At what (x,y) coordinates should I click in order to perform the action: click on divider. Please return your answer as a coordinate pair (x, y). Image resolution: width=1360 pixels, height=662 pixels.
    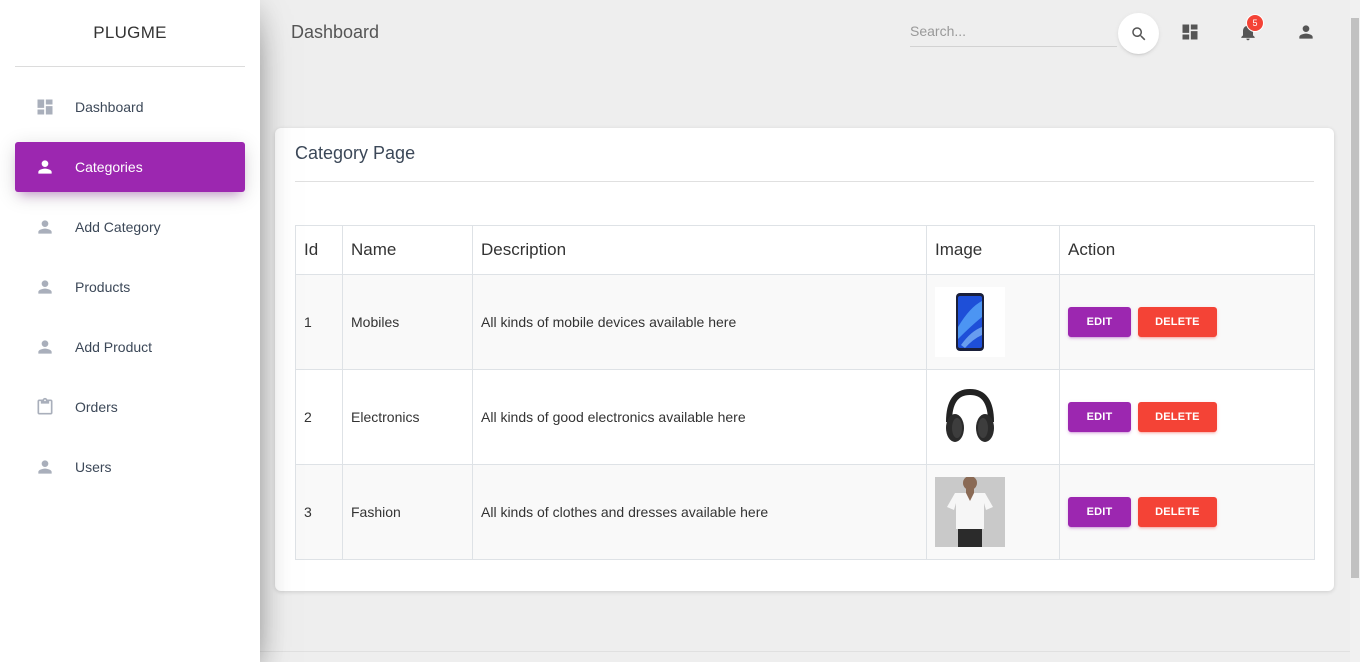
    Looking at the image, I should click on (804, 181).